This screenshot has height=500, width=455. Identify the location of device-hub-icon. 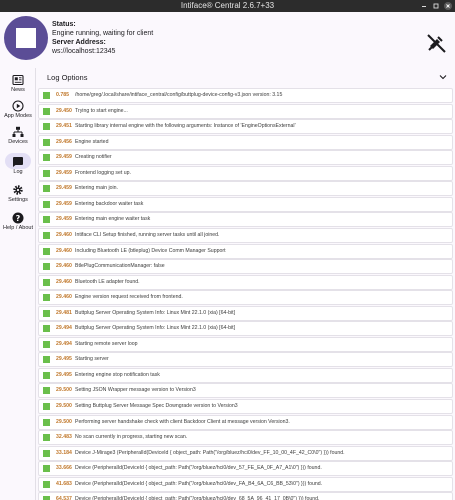
(18, 131).